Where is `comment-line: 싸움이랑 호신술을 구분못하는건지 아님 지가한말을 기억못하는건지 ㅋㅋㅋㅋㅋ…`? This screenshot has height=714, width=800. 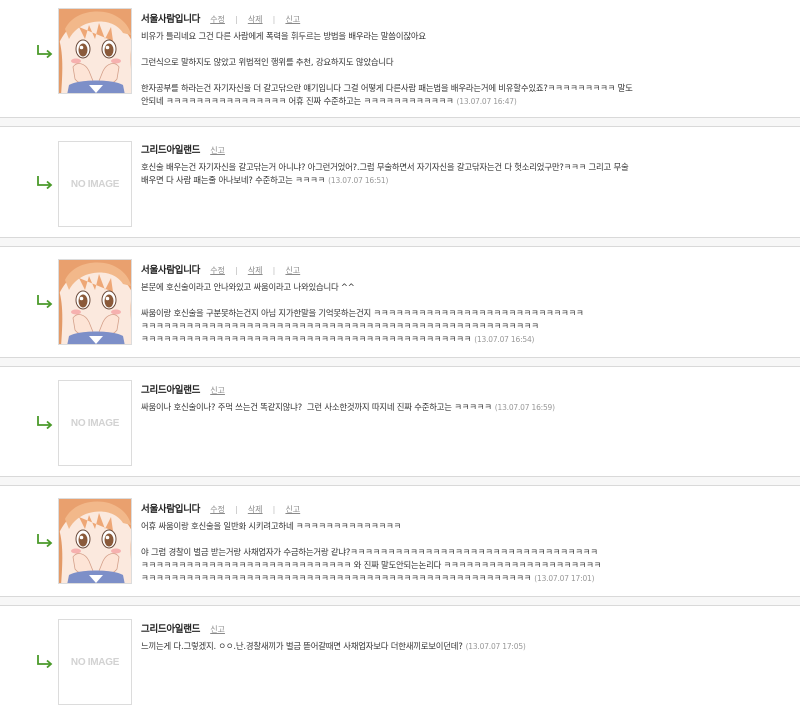
comment-line: 싸움이랑 호신술을 구분못하는건지 아님 지가한말을 기억못하는건지 ㅋㅋㅋㅋㅋ… is located at coordinates (362, 313).